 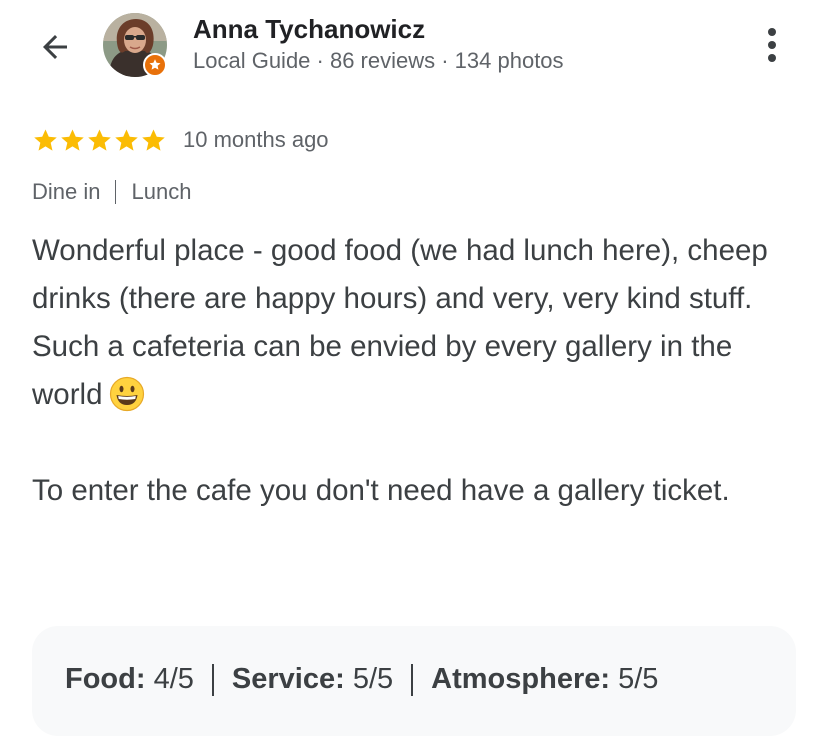 What do you see at coordinates (173, 679) in the screenshot?
I see `food-value: 4/5` at bounding box center [173, 679].